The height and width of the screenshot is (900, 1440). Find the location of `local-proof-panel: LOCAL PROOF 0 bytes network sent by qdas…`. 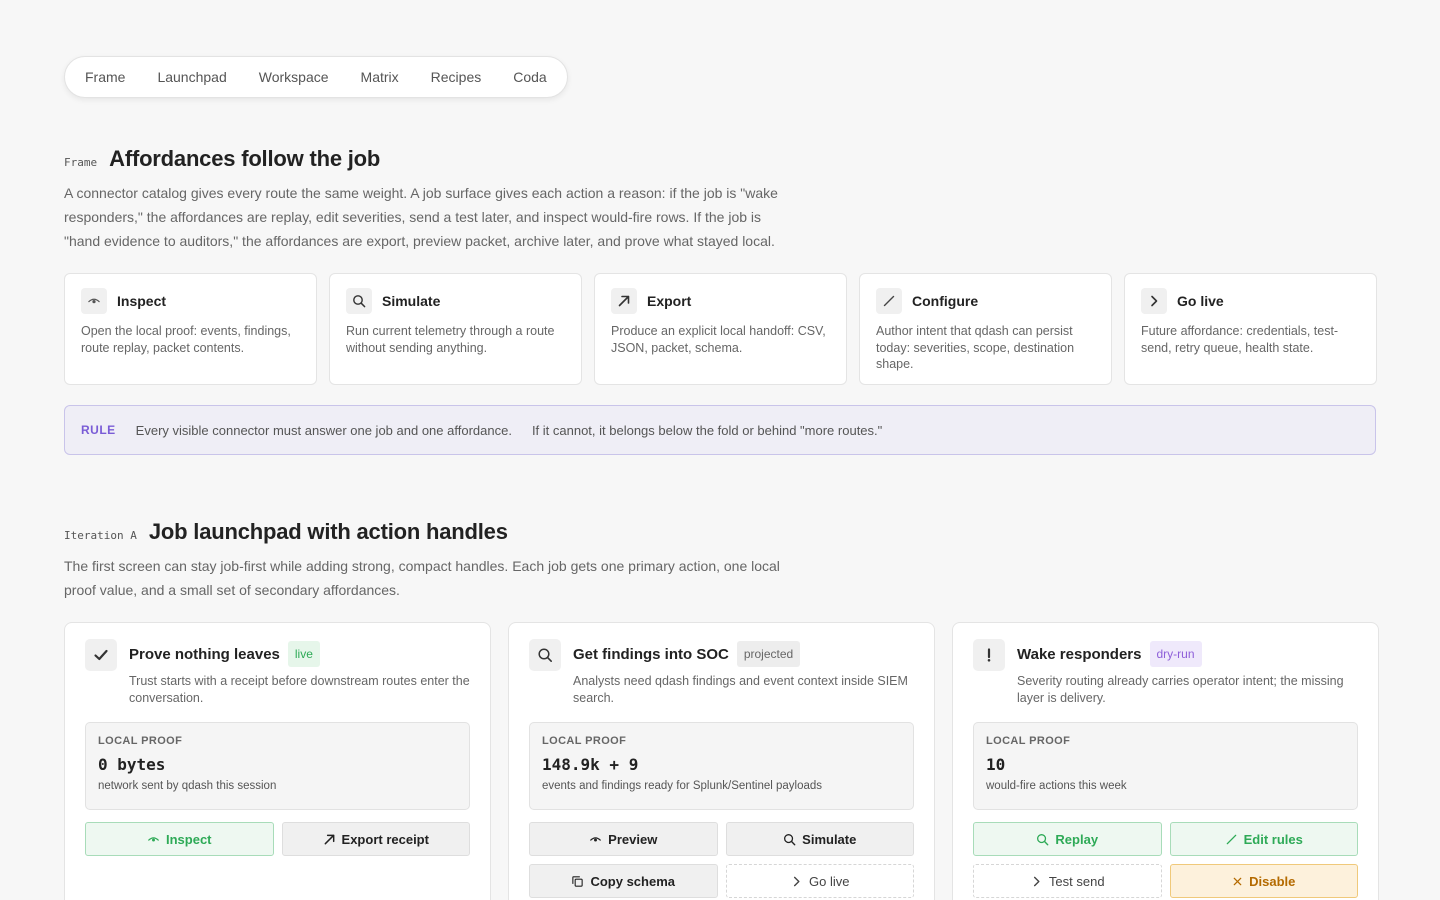

local-proof-panel: LOCAL PROOF 0 bytes network sent by qdas… is located at coordinates (277, 766).